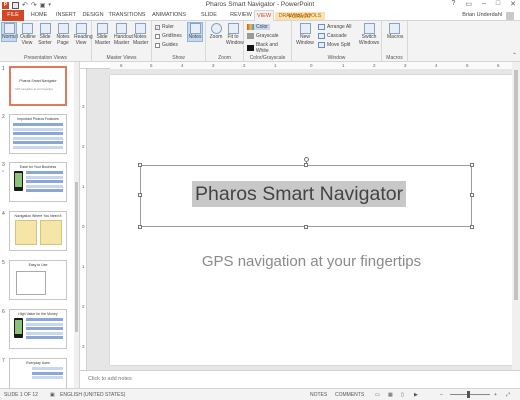  Describe the element at coordinates (482, 15) in the screenshot. I see `user-name: Brian Underdahl` at that location.